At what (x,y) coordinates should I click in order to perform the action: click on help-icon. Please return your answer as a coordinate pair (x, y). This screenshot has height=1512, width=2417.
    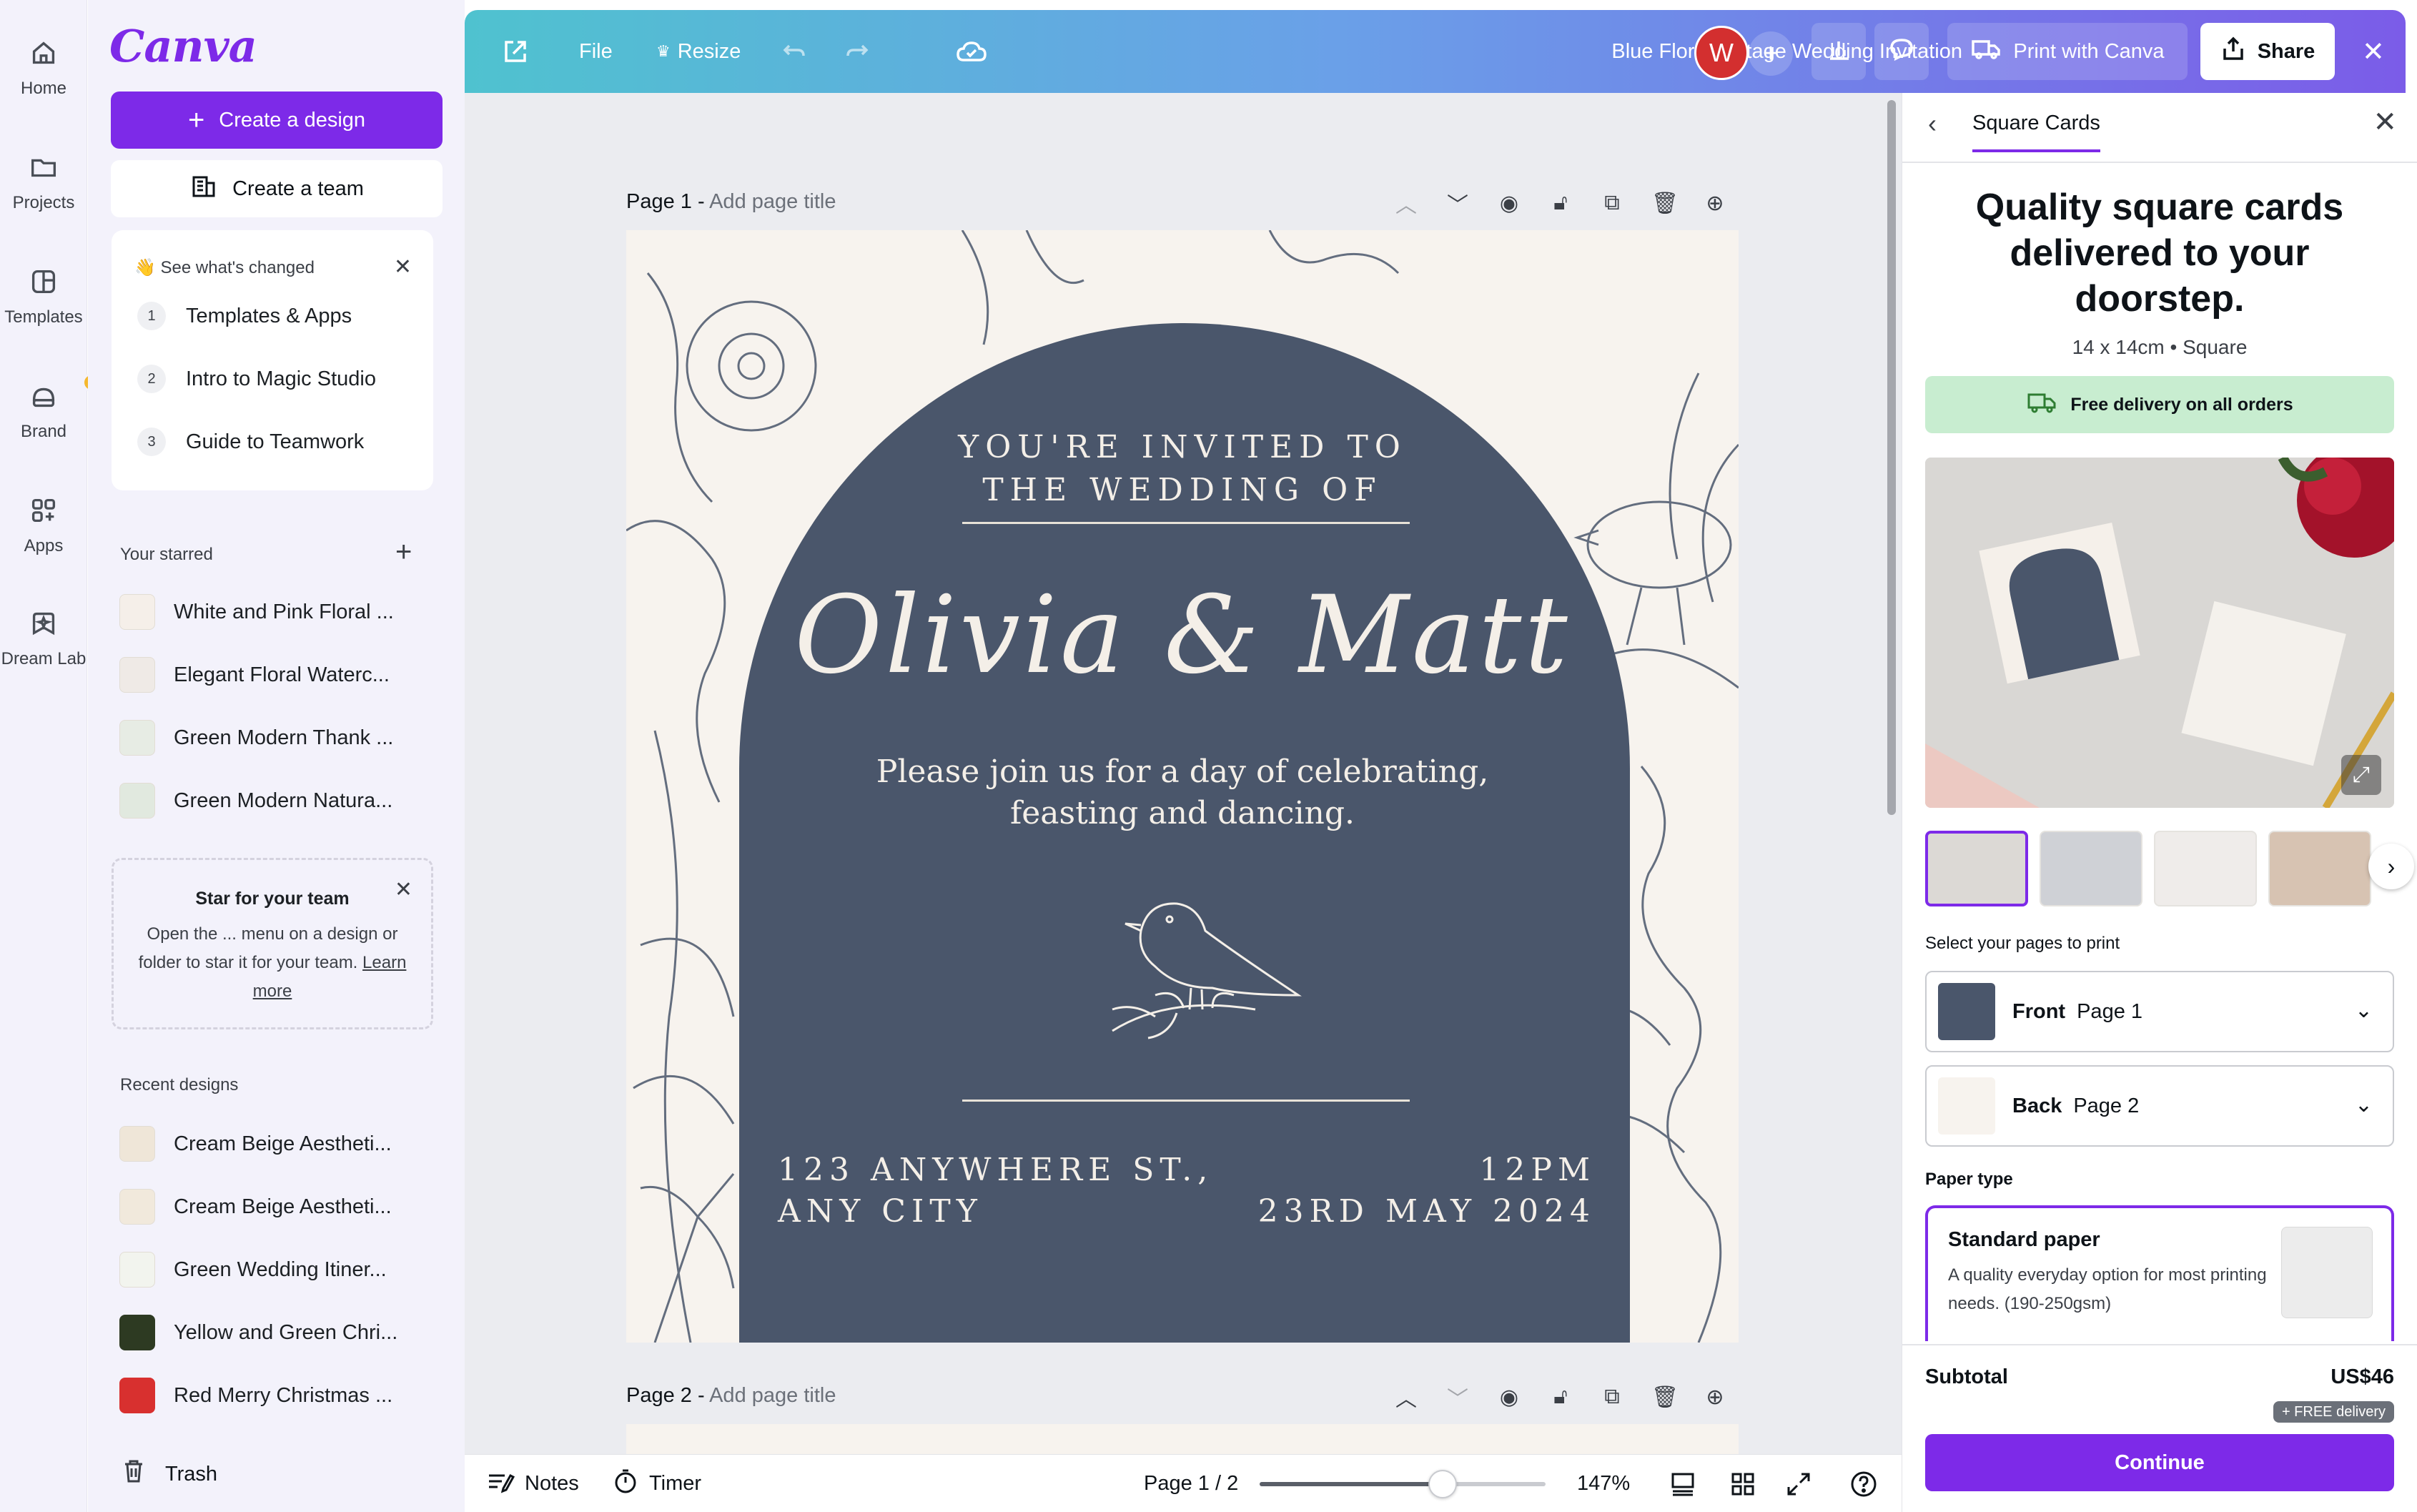
    Looking at the image, I should click on (1864, 1483).